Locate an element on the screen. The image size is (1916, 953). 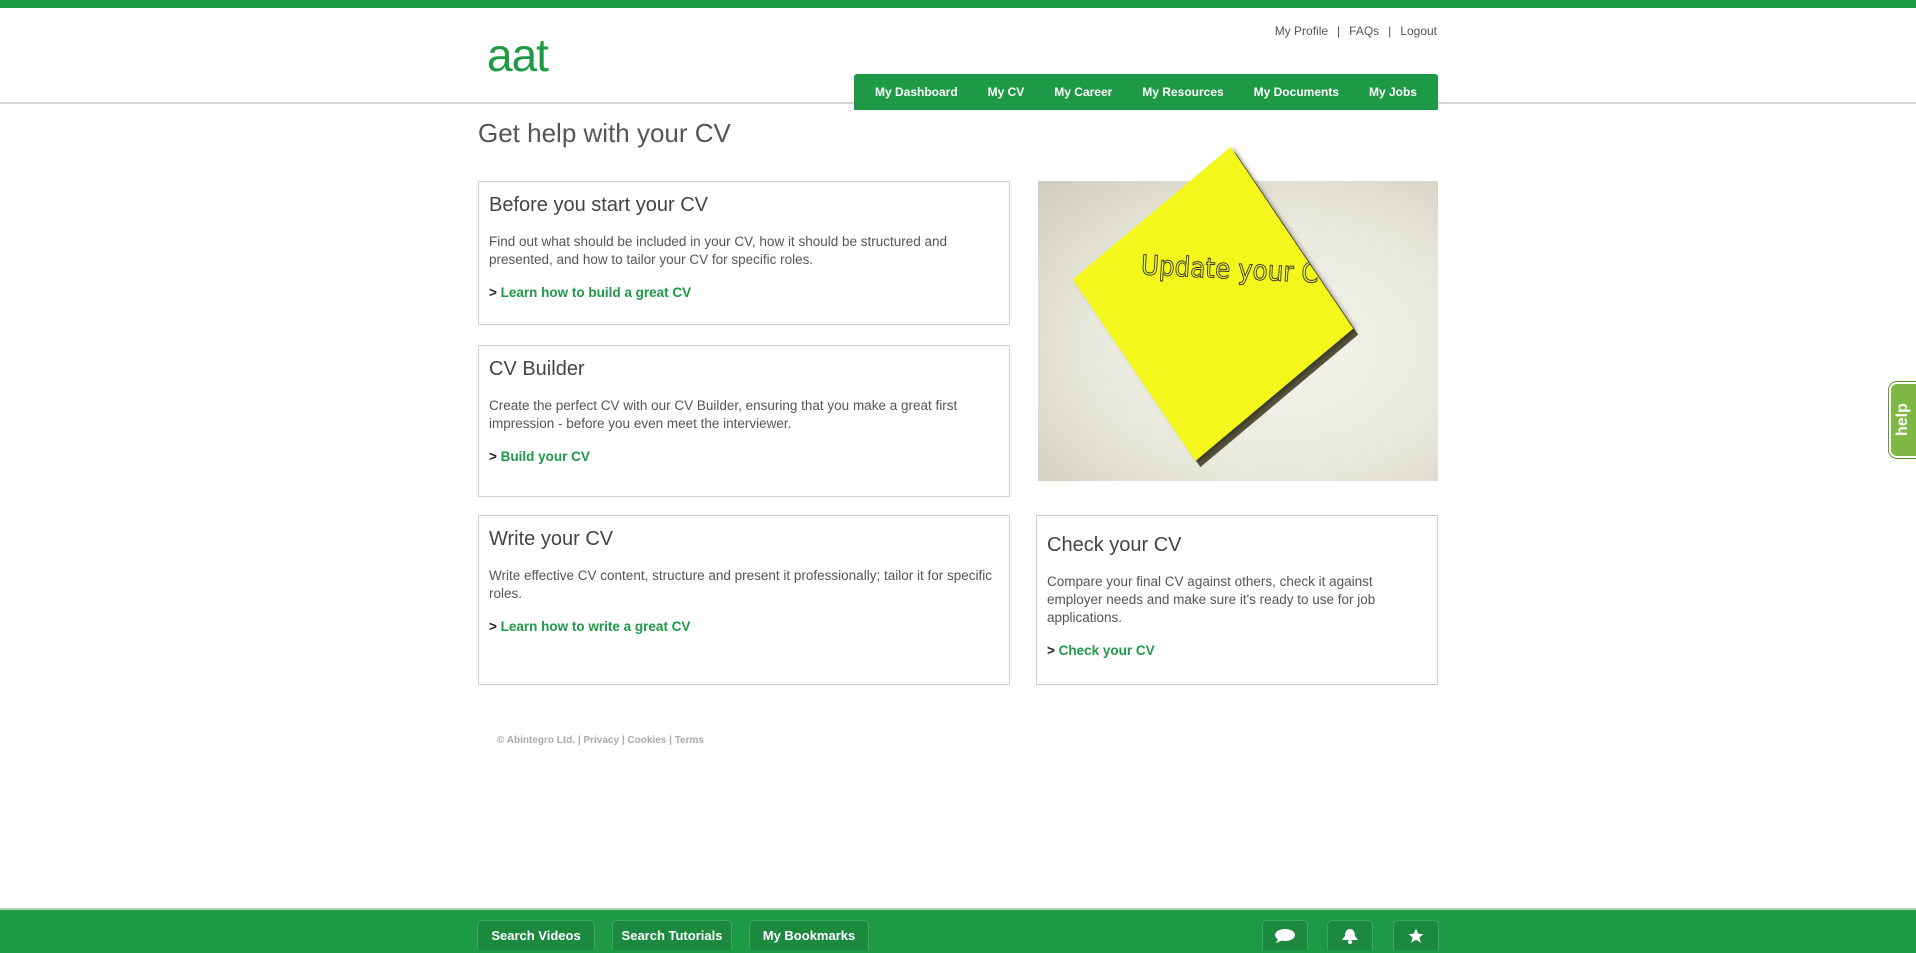
search-videos-button: Search Videos is located at coordinates (536, 935).